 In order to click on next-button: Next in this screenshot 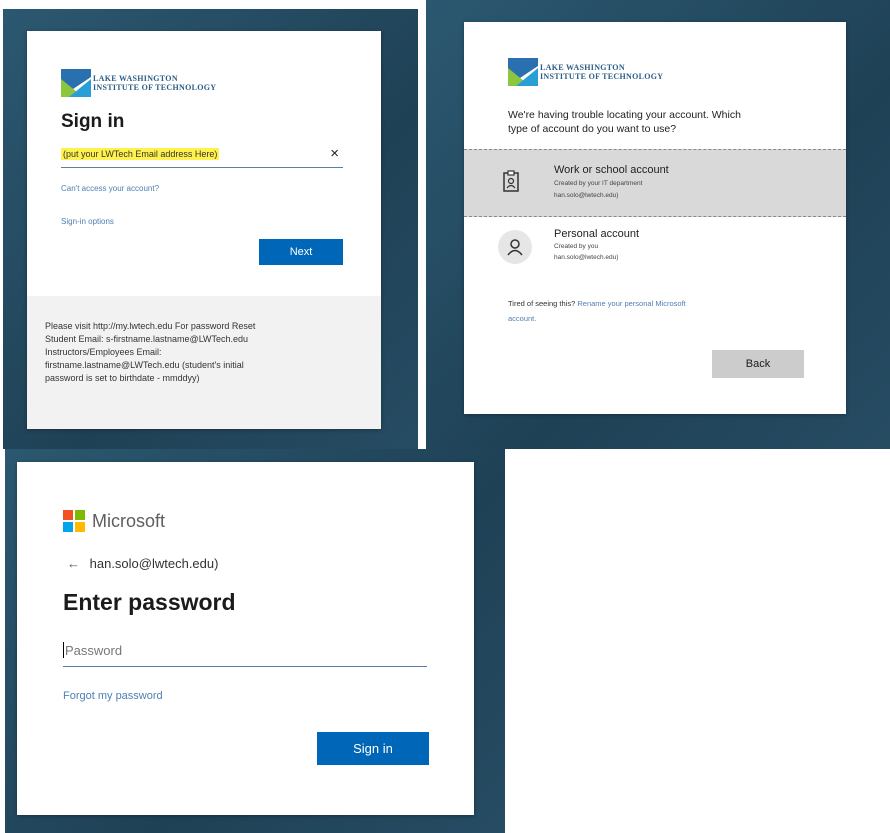, I will do `click(301, 252)`.